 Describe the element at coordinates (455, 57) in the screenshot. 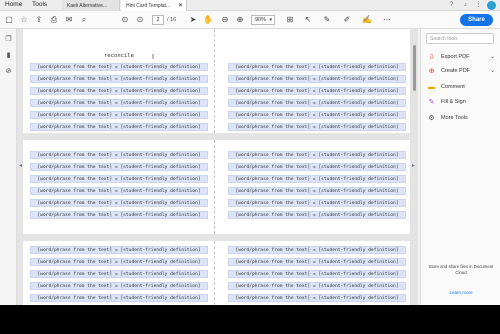

I see `tool-label: Export PDF` at that location.